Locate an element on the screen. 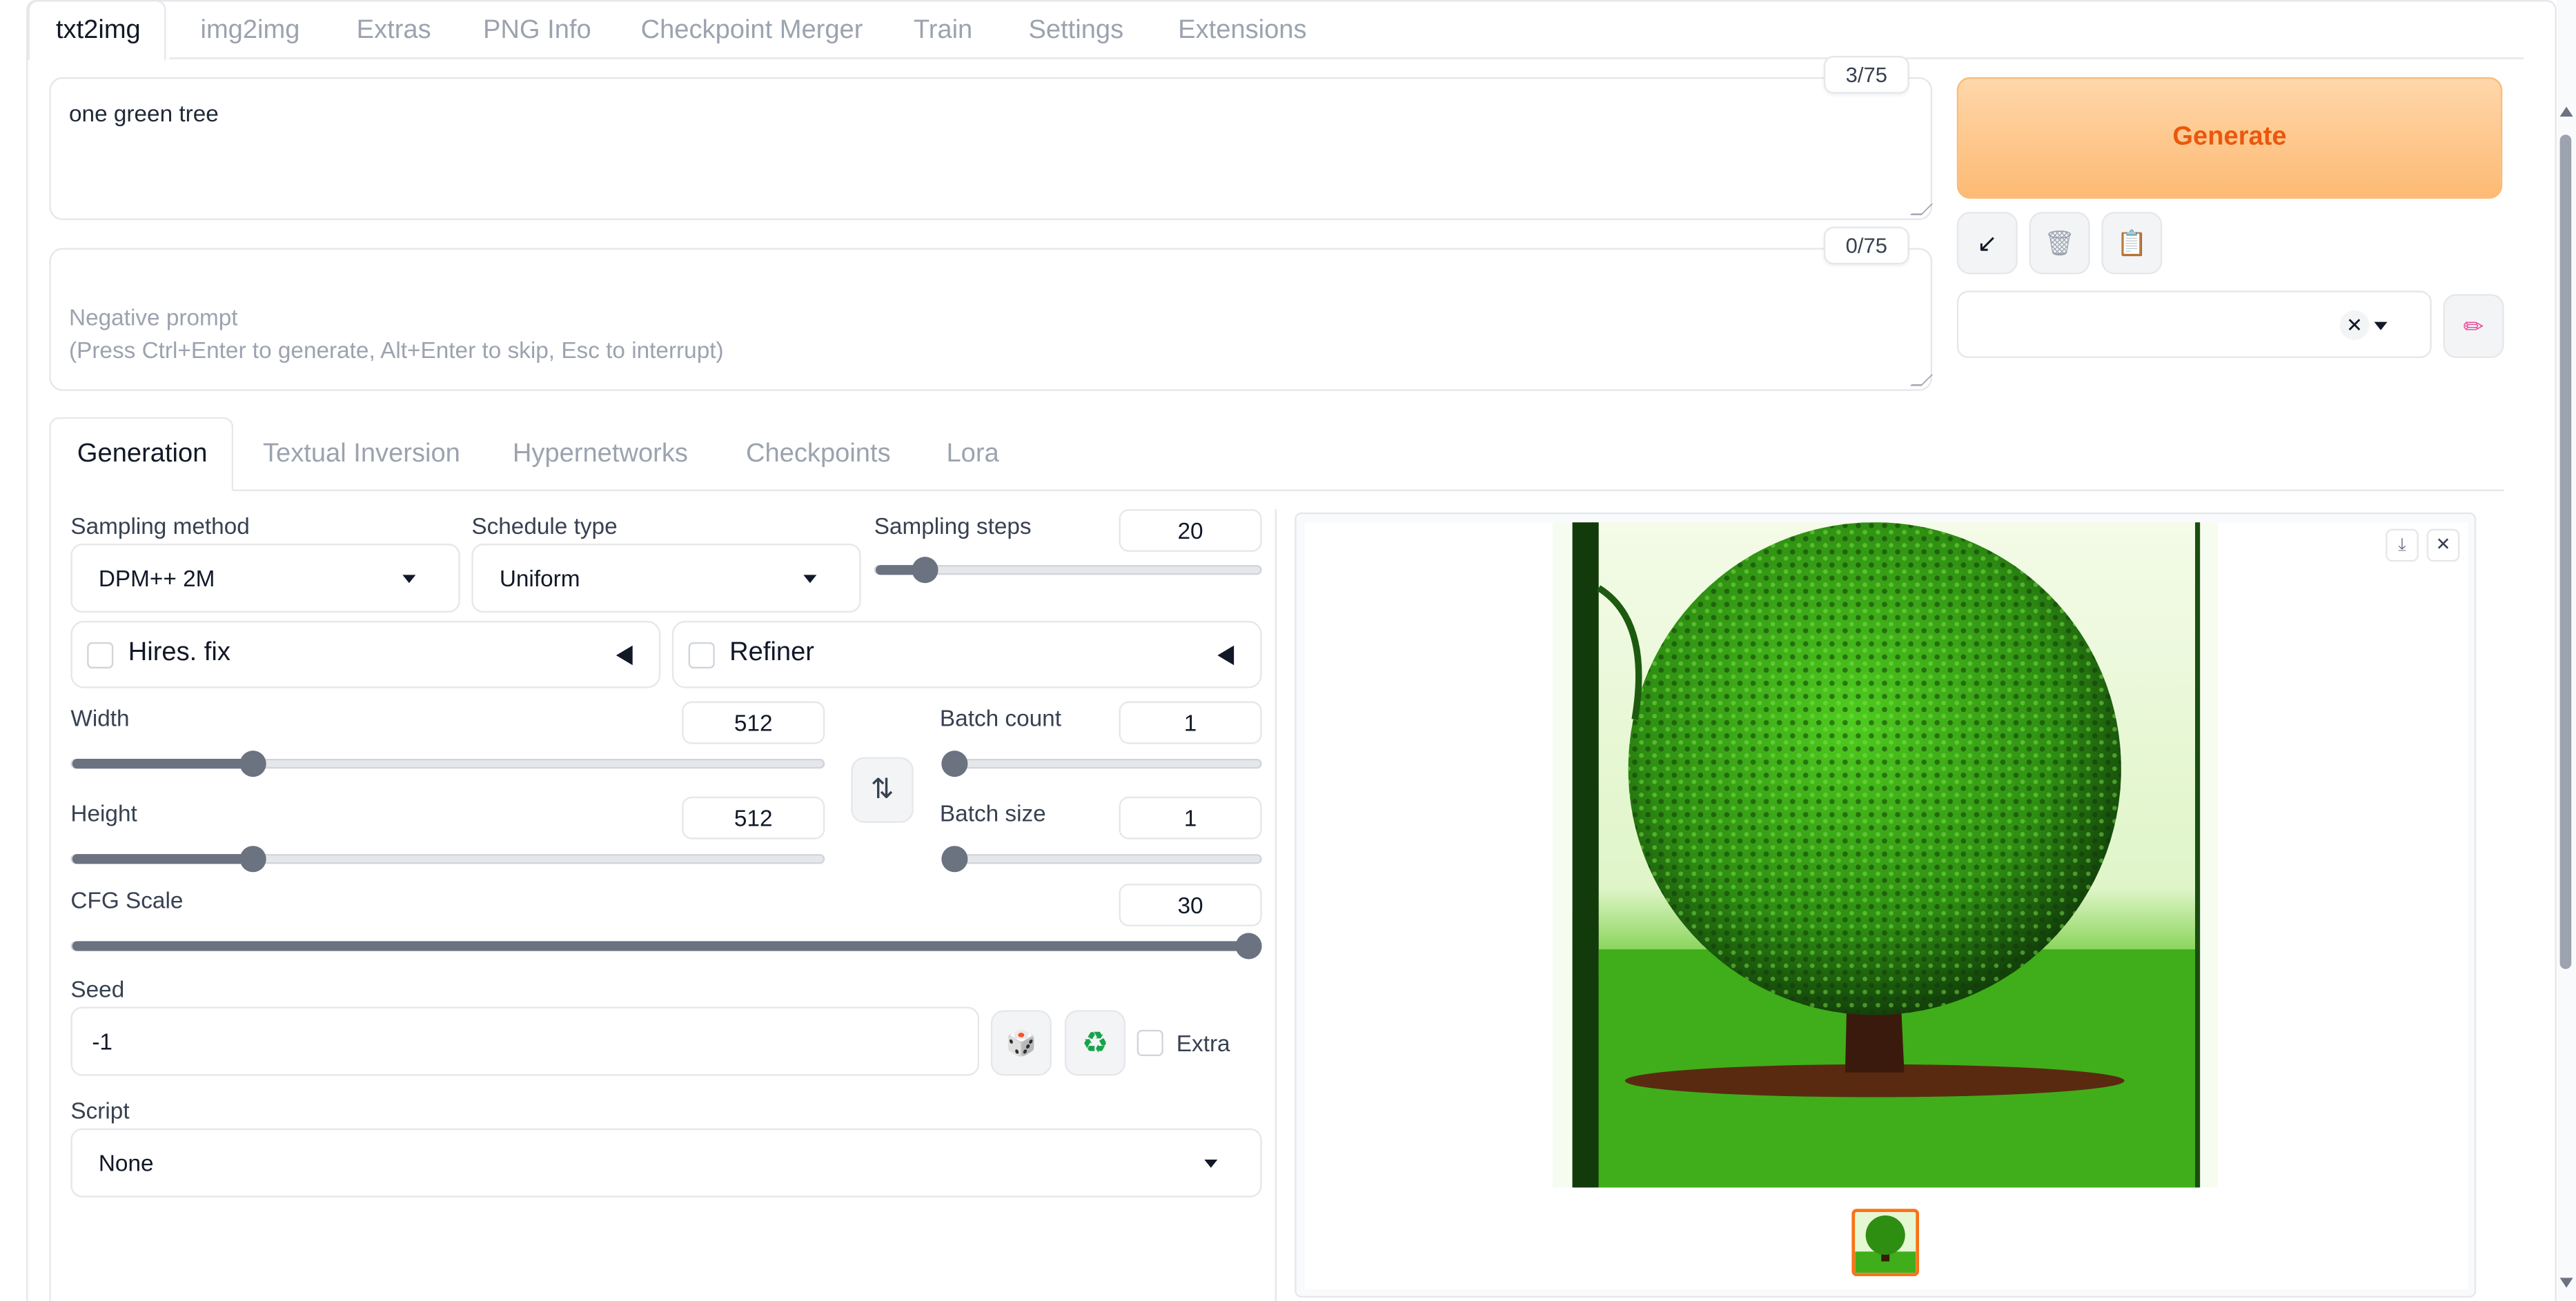  sampling-steps-label: Sampling steps is located at coordinates (953, 525).